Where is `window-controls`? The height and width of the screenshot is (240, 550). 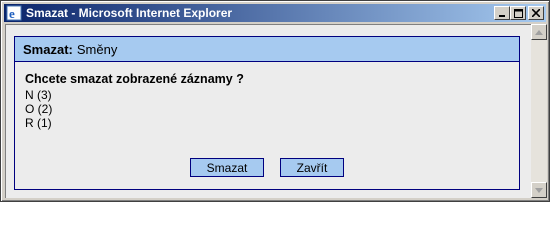 window-controls is located at coordinates (519, 13).